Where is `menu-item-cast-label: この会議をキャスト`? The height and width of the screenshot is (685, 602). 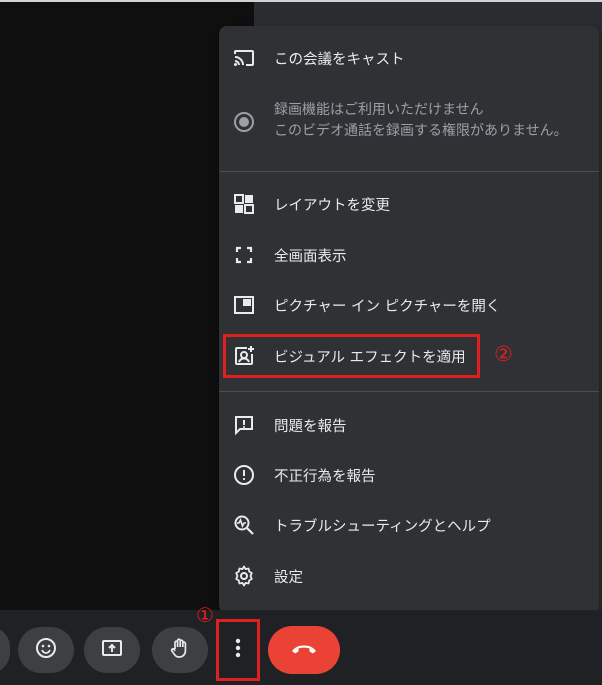 menu-item-cast-label: この会議をキャスト is located at coordinates (339, 59).